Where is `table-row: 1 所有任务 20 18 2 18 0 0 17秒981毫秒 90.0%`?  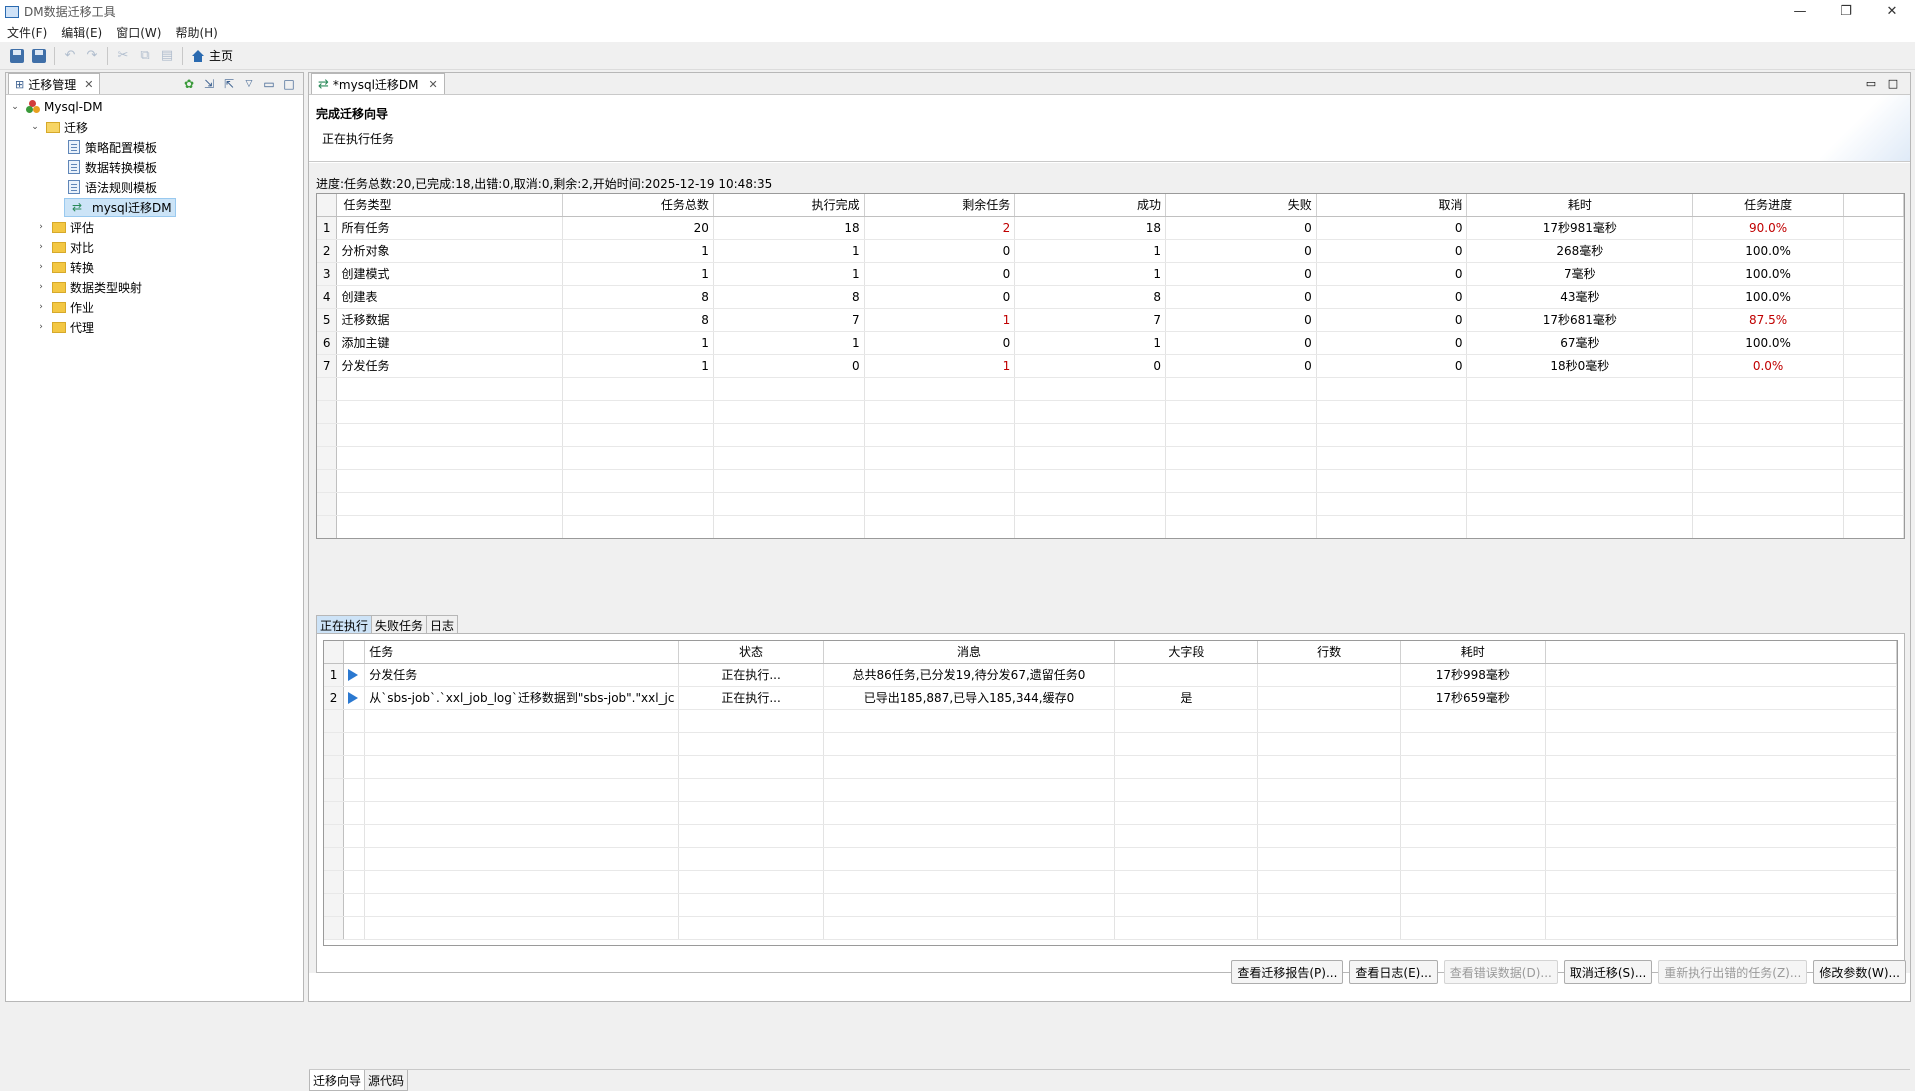 table-row: 1 所有任务 20 18 2 18 0 0 17秒981毫秒 90.0% is located at coordinates (1110, 228).